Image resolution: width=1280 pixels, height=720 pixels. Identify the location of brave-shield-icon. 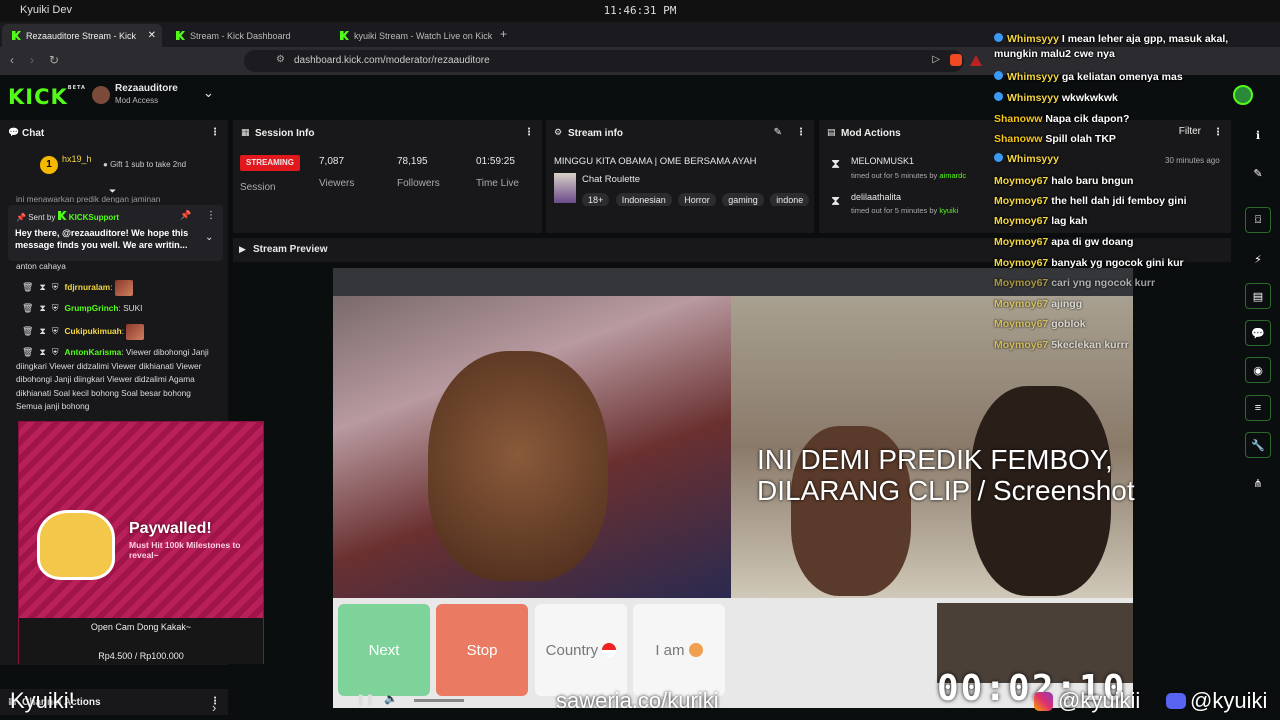
(956, 60).